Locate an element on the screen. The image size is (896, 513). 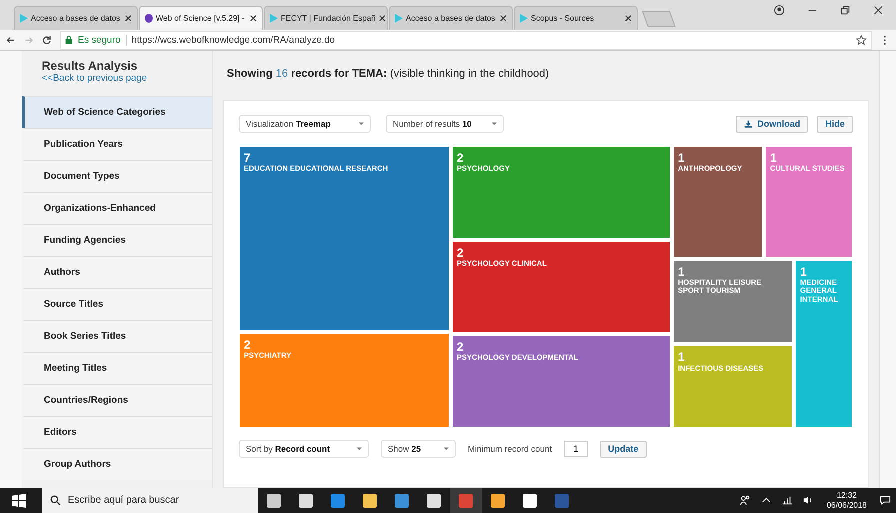
clock-time: 12:32 is located at coordinates (846, 495).